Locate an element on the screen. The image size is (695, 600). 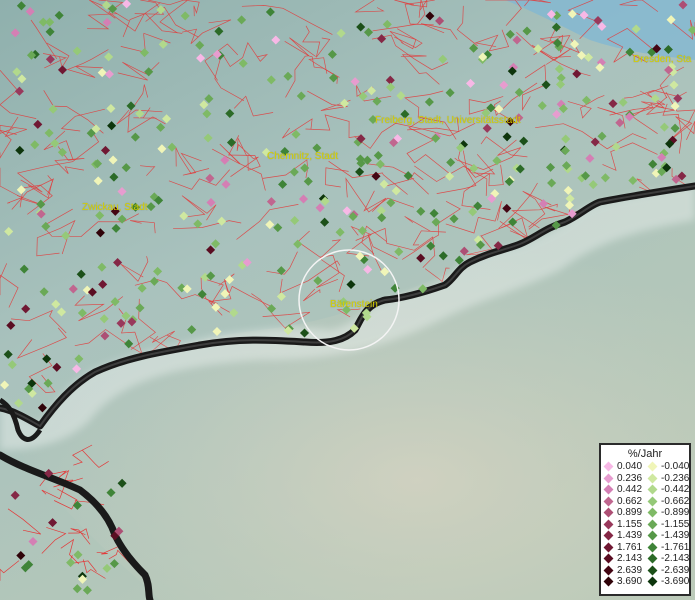
legend-value-negative: -0.040 is located at coordinates (675, 466).